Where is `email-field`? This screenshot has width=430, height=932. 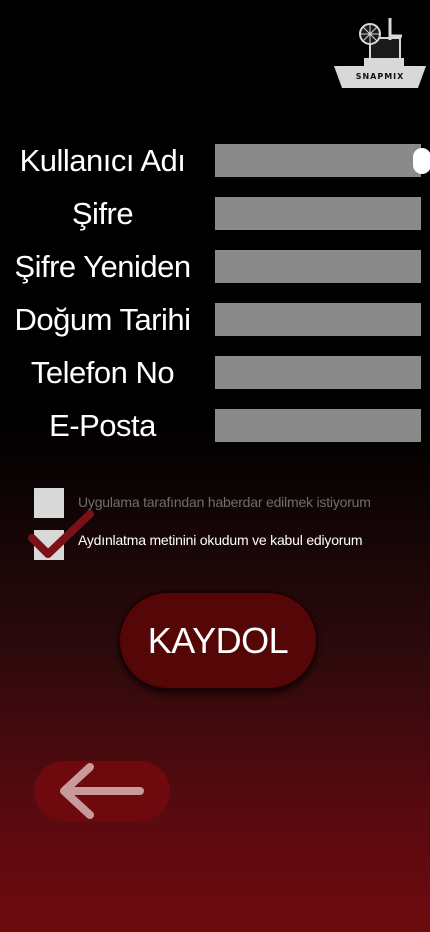
email-field is located at coordinates (318, 425).